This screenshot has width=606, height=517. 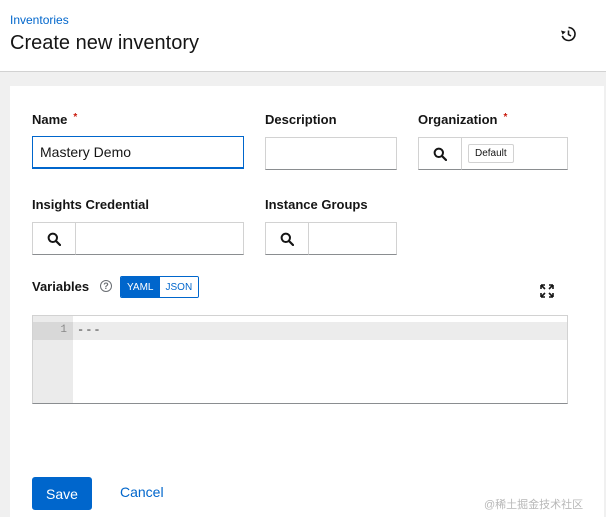 I want to click on organization-chip: Default, so click(x=491, y=153).